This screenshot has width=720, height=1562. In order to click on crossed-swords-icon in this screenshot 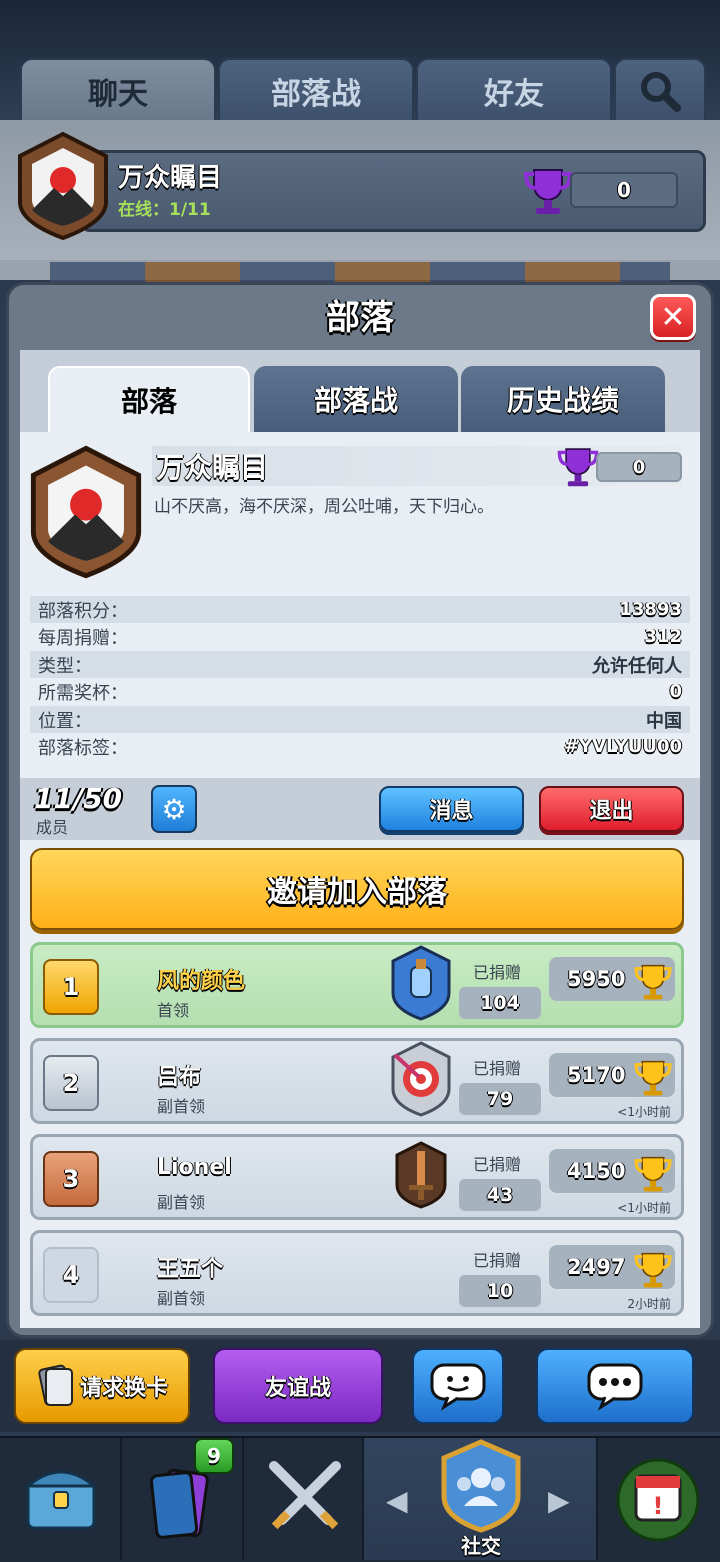, I will do `click(305, 1495)`.